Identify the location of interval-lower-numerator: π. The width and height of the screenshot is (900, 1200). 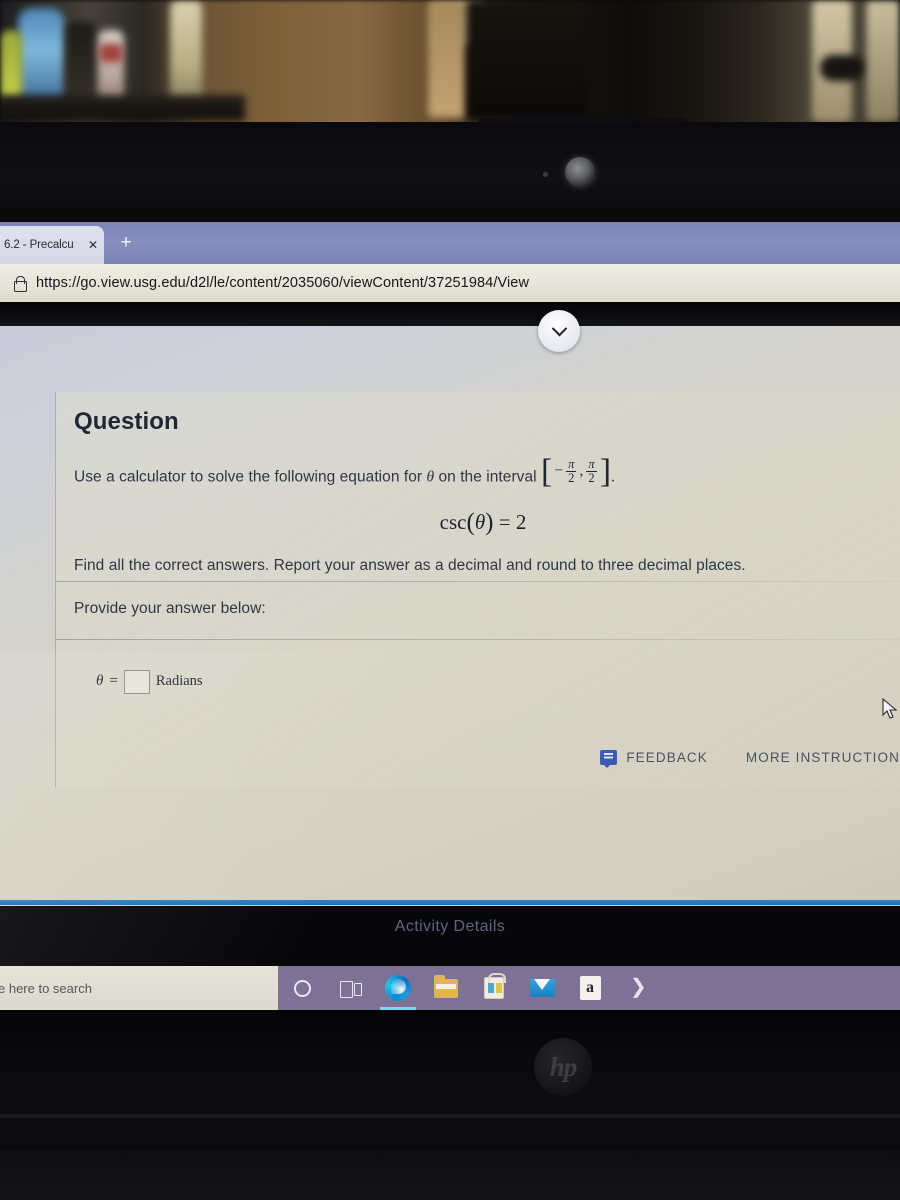
(571, 464).